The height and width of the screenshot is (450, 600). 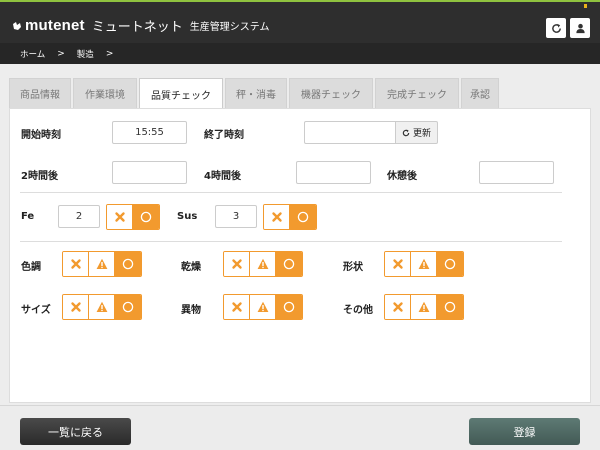 I want to click on tab-equipment-check: 機器チェック, so click(x=331, y=93).